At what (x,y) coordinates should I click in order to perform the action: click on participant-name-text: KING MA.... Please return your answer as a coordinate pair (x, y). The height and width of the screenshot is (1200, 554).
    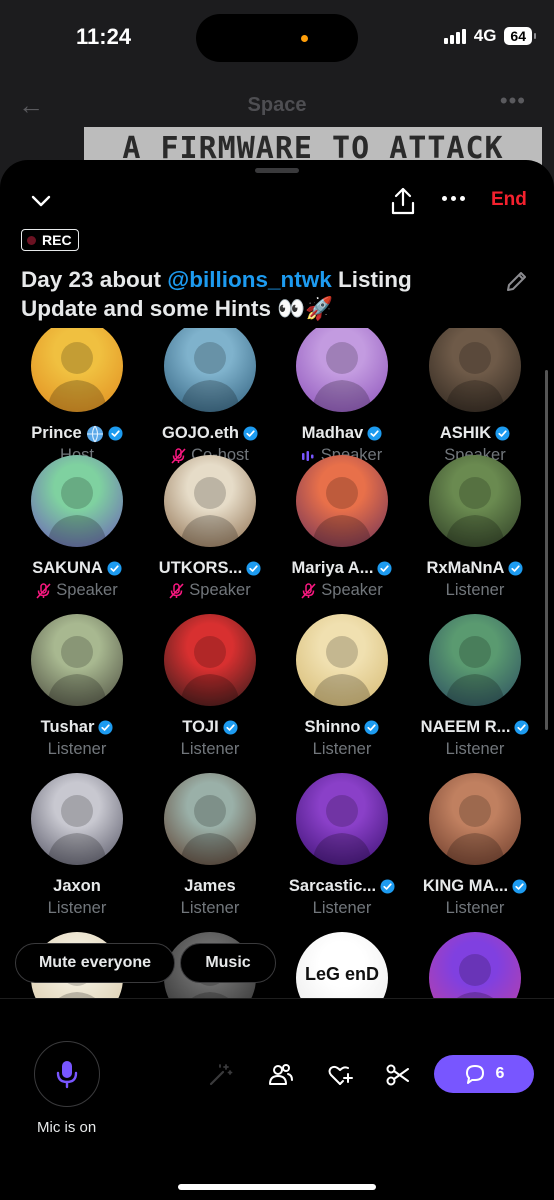
    Looking at the image, I should click on (465, 886).